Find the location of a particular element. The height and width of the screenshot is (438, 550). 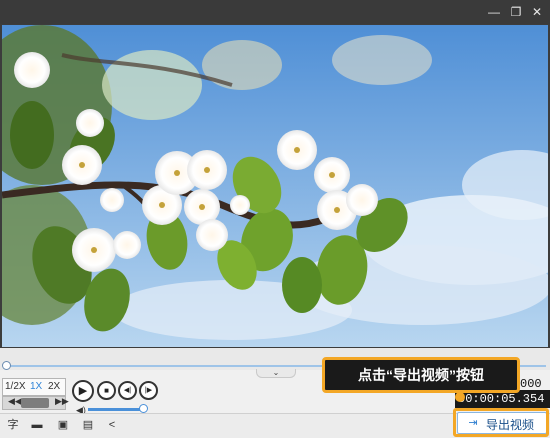

export-button-highlight is located at coordinates (501, 422).